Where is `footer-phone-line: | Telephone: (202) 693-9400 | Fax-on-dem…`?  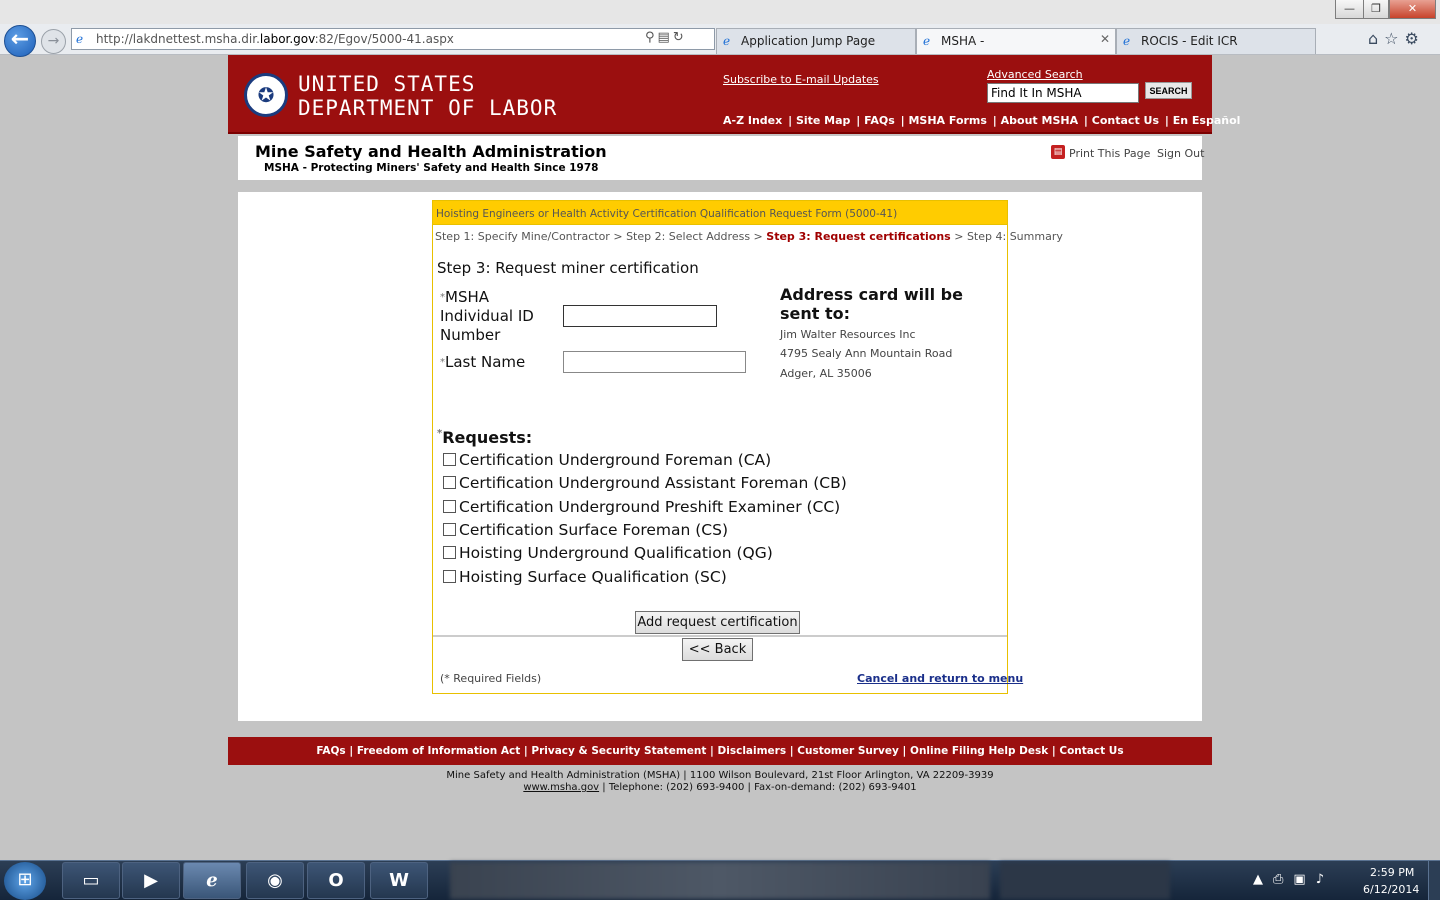 footer-phone-line: | Telephone: (202) 693-9400 | Fax-on-dem… is located at coordinates (758, 787).